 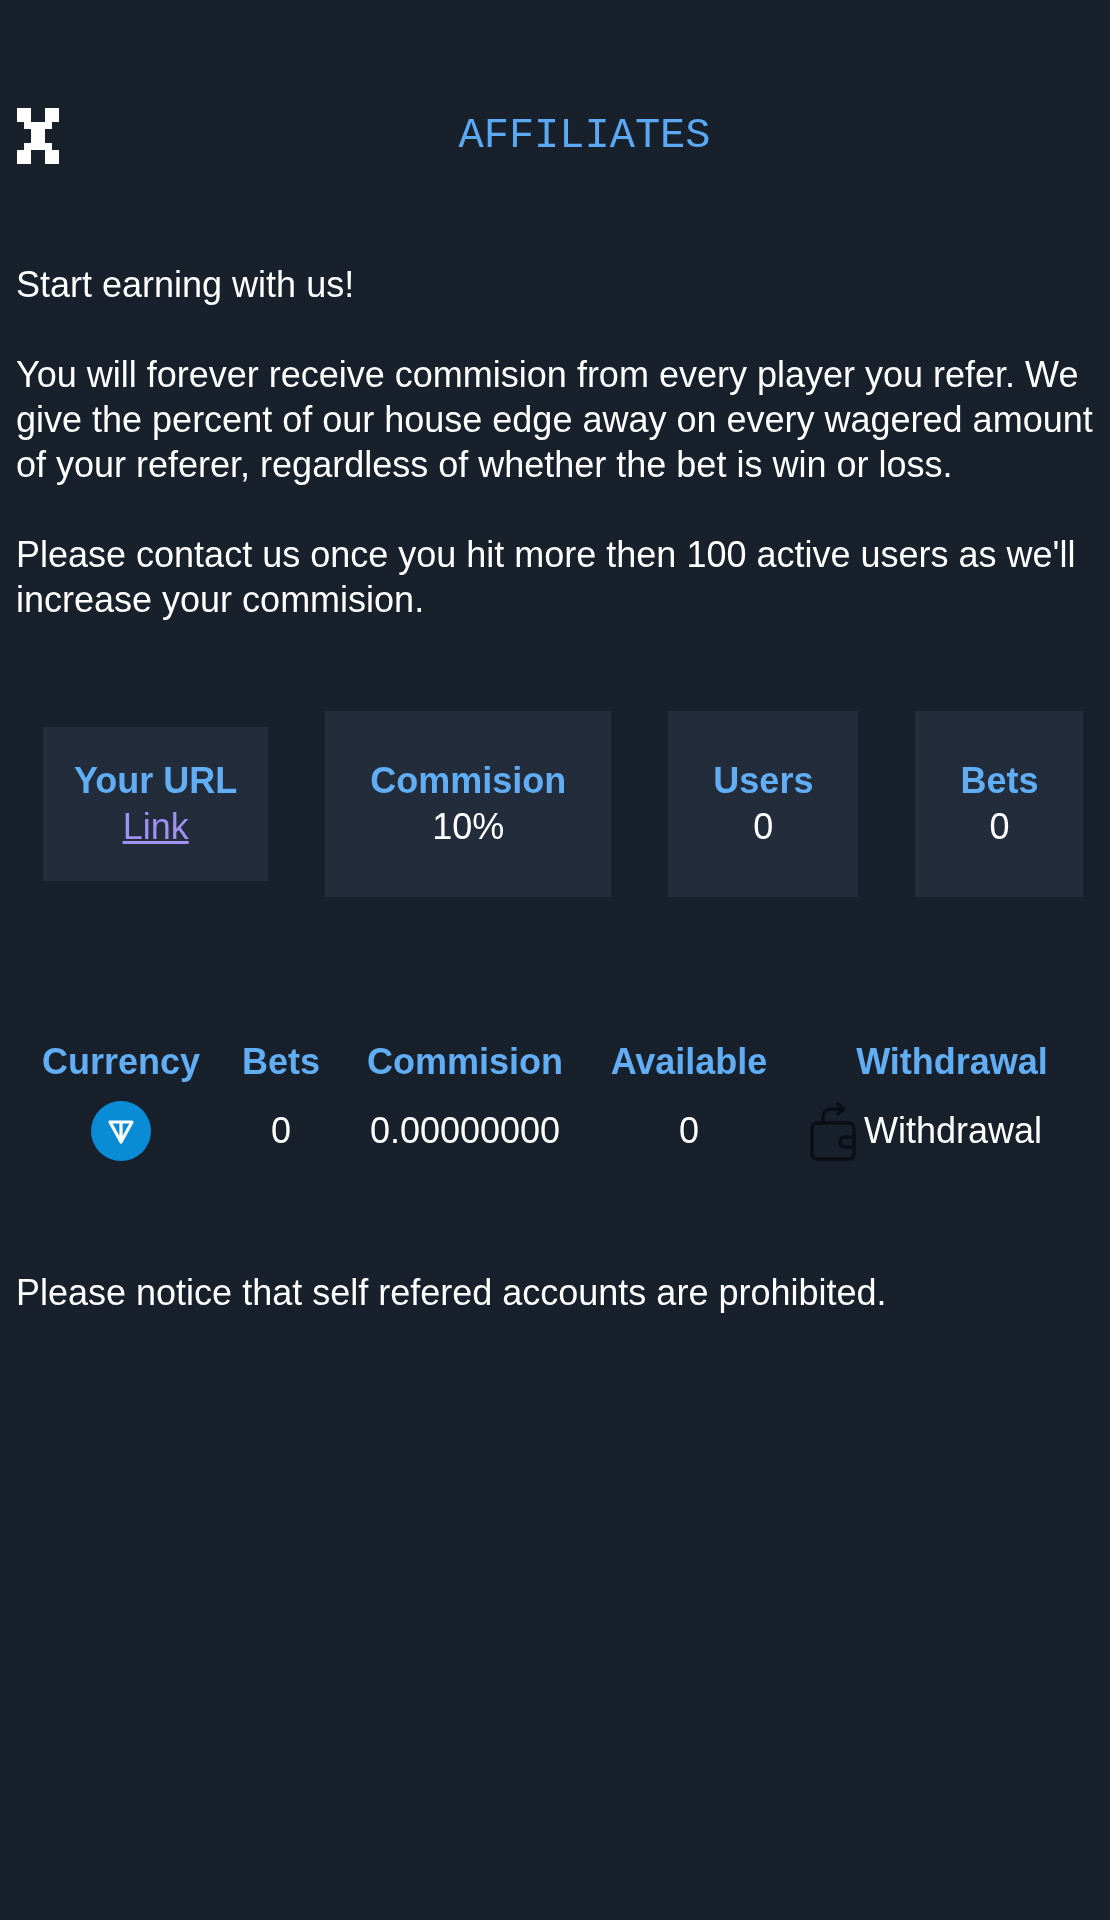 I want to click on notice-text: Please notice that self refered accounts are prohibited., so click(x=451, y=1293).